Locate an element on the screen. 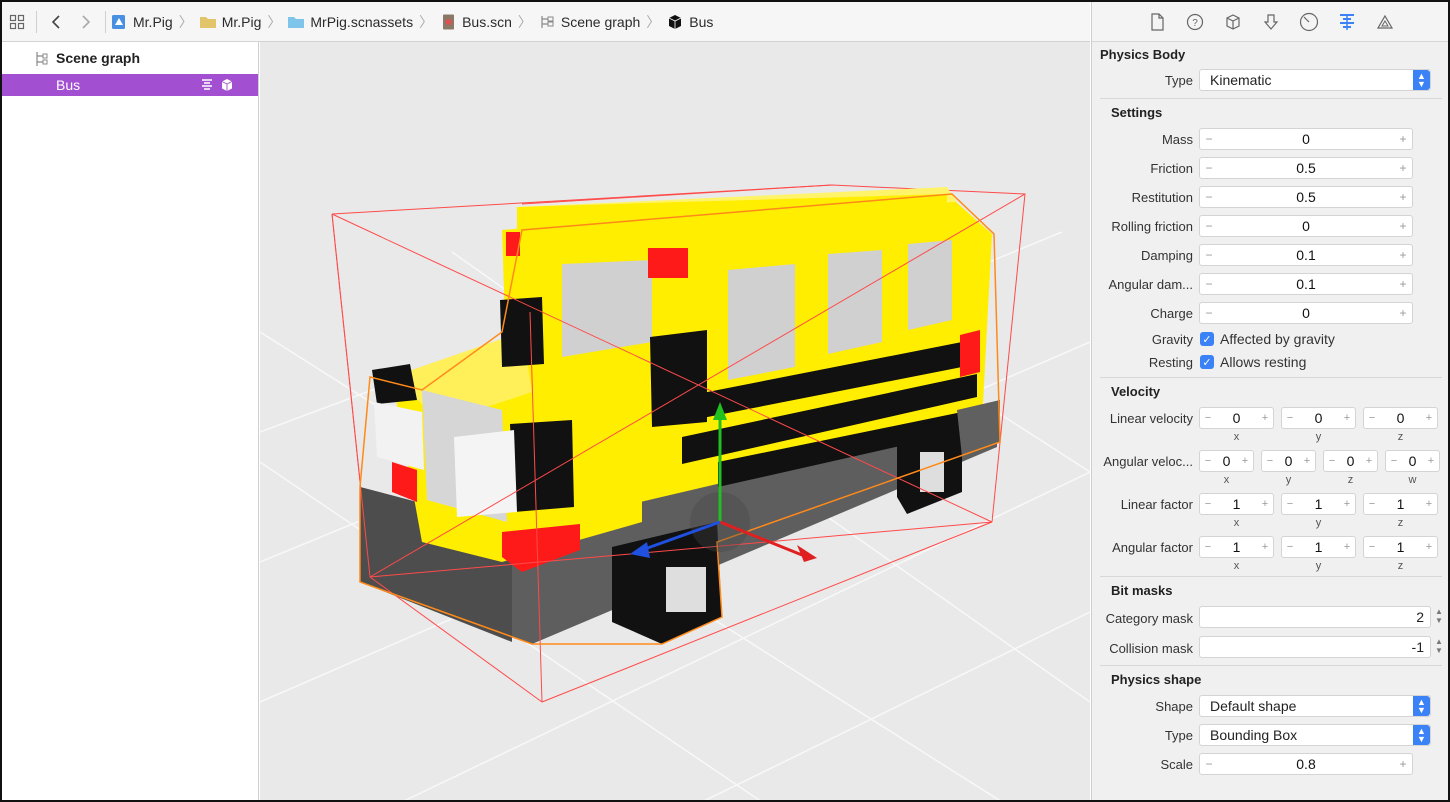 Image resolution: width=1450 pixels, height=802 pixels. resting-checkbox-label: Allows resting is located at coordinates (1263, 362).